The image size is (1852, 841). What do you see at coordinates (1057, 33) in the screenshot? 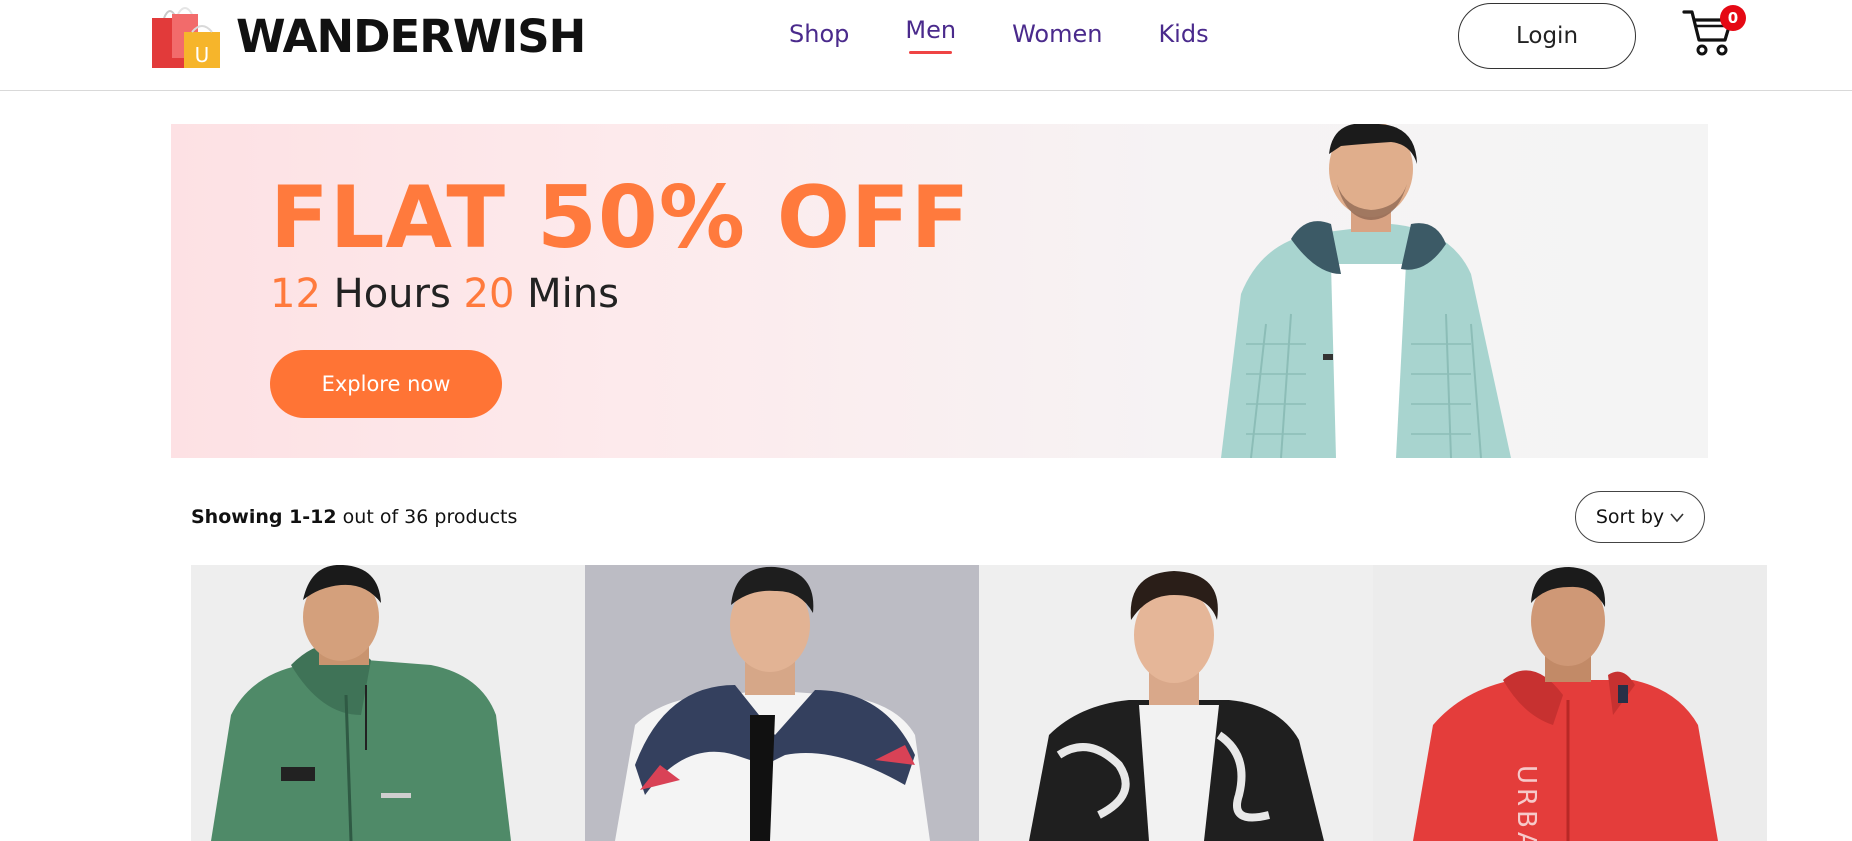
I see `nav-item-women: Women` at bounding box center [1057, 33].